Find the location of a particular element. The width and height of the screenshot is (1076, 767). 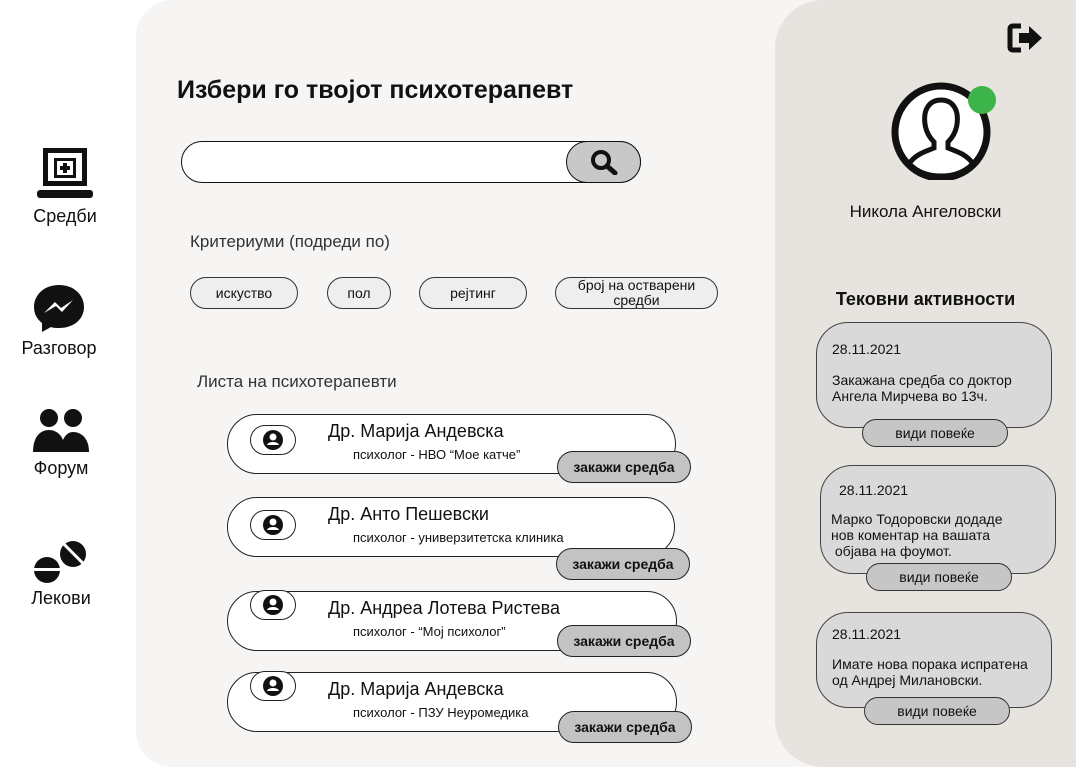

sort-chip-experience: искуство is located at coordinates (244, 293).